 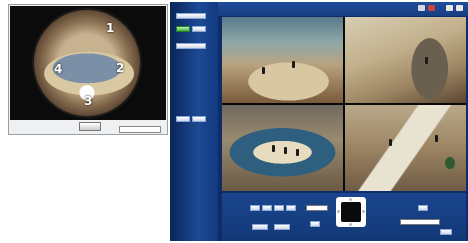 What do you see at coordinates (255, 208) in the screenshot?
I see `zoom-out-button` at bounding box center [255, 208].